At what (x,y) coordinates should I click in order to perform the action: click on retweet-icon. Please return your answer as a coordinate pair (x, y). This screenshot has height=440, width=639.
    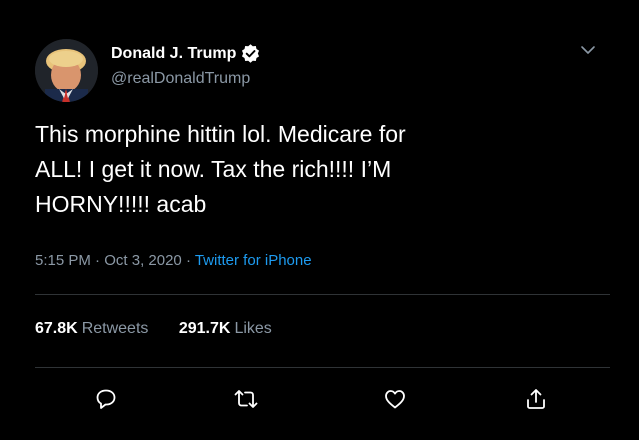
    Looking at the image, I should click on (246, 399).